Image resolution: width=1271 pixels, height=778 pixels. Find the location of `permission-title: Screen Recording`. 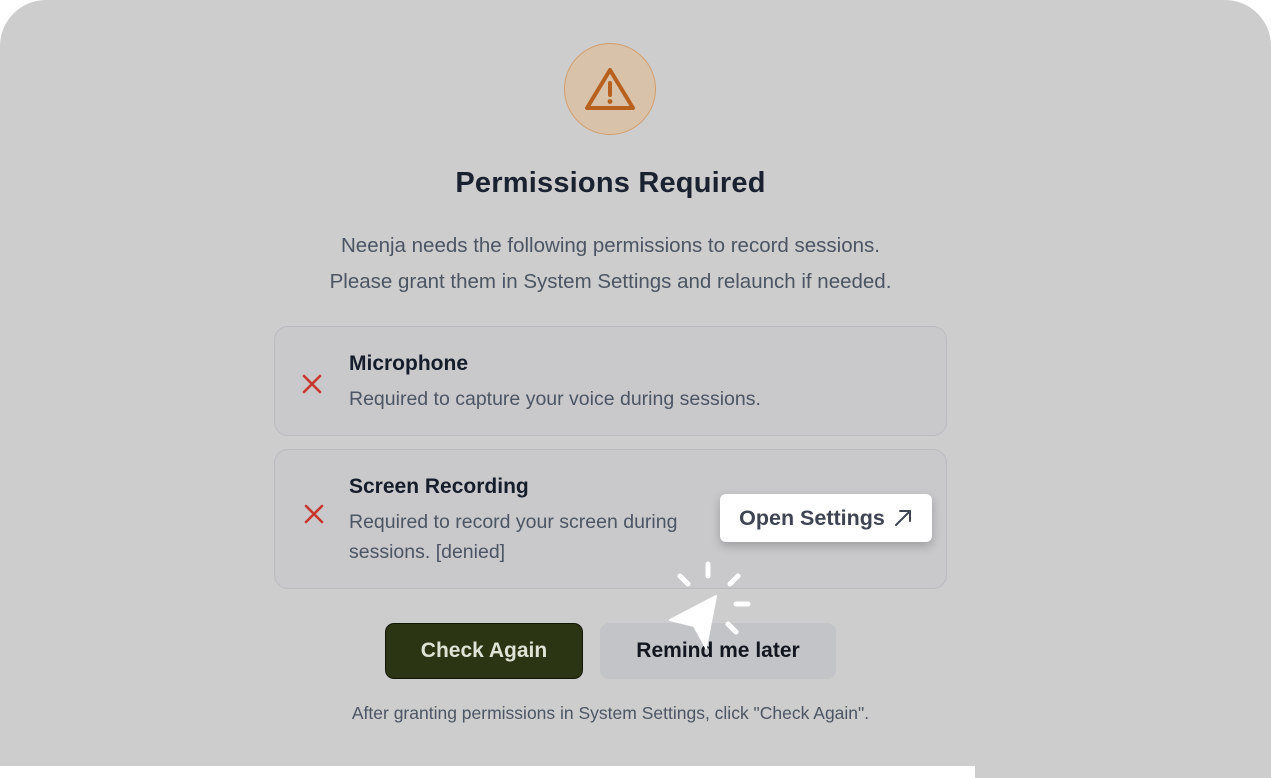

permission-title: Screen Recording is located at coordinates (439, 486).